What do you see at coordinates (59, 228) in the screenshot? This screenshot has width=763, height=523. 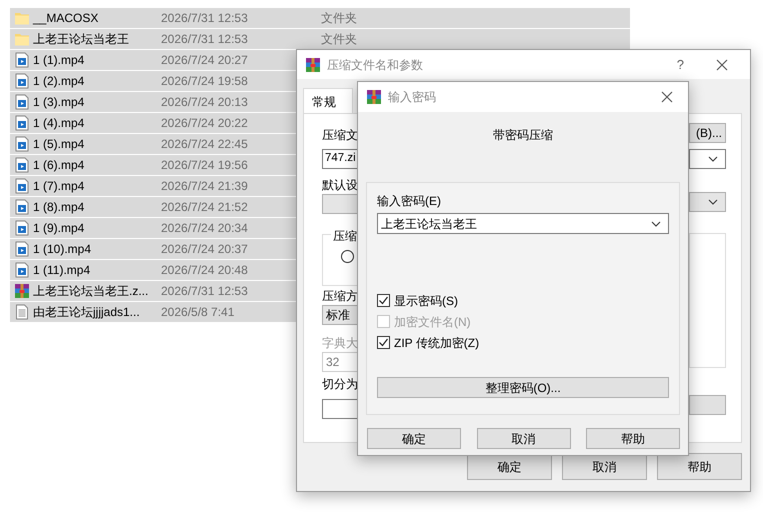 I see `file-name: 1 (9).mp4` at bounding box center [59, 228].